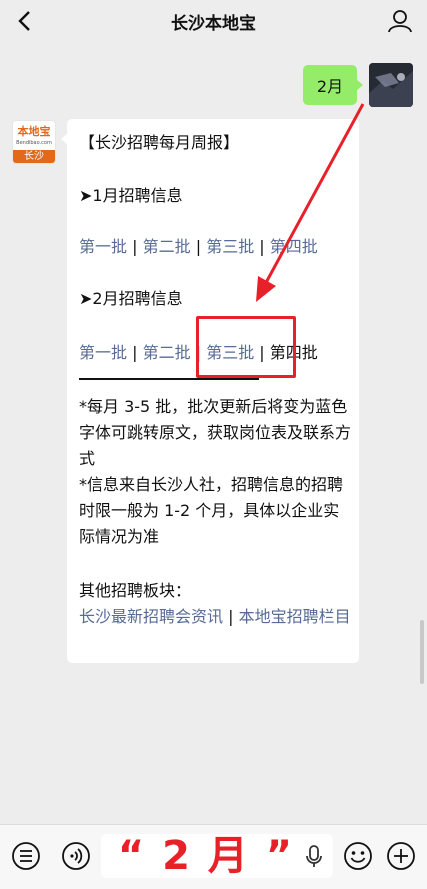 The image size is (427, 889). What do you see at coordinates (310, 202) in the screenshot?
I see `annotation-arrow-icon` at bounding box center [310, 202].